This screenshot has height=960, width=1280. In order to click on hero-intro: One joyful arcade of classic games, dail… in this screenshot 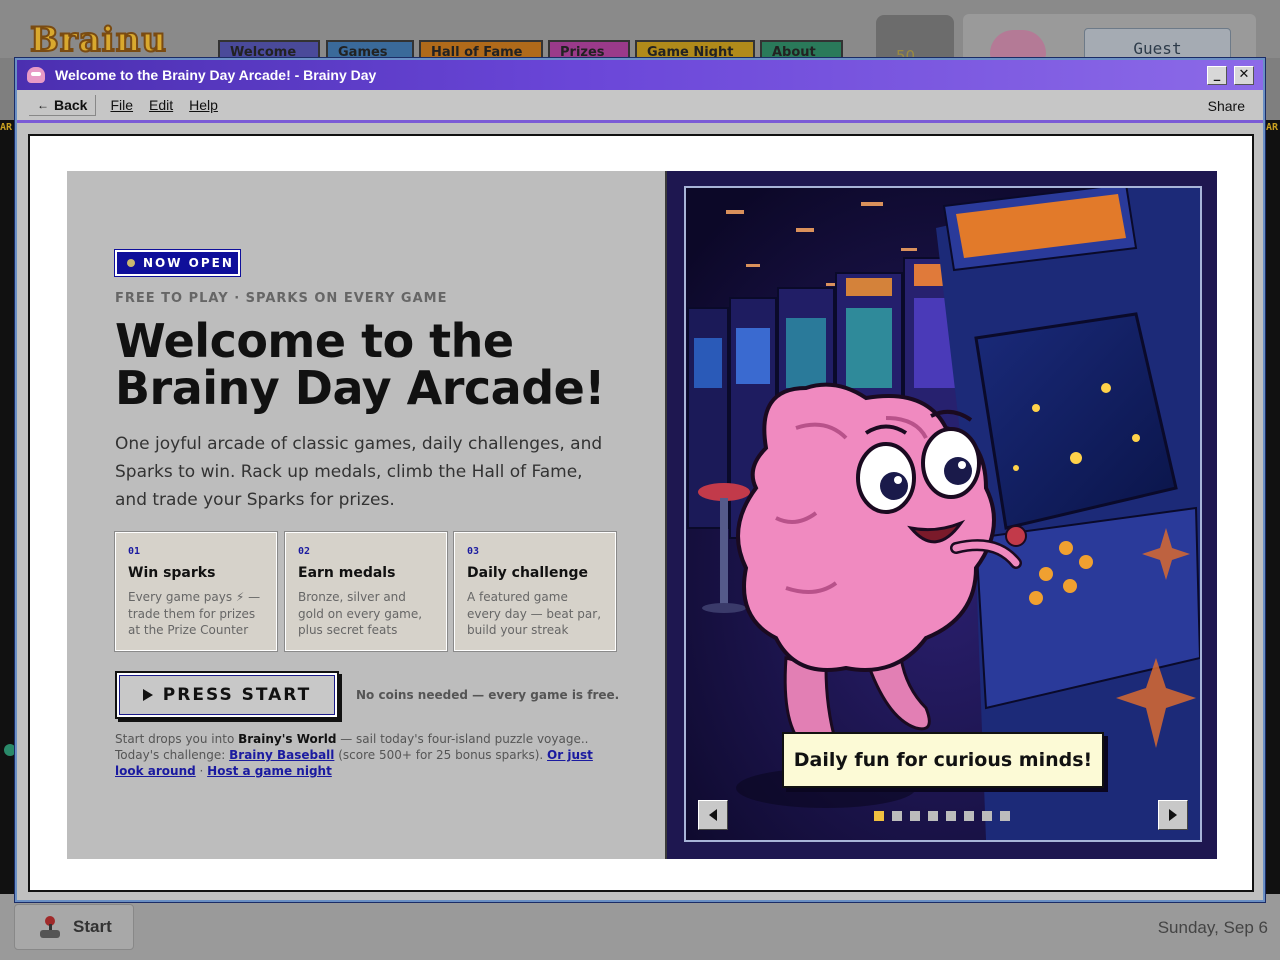, I will do `click(359, 472)`.